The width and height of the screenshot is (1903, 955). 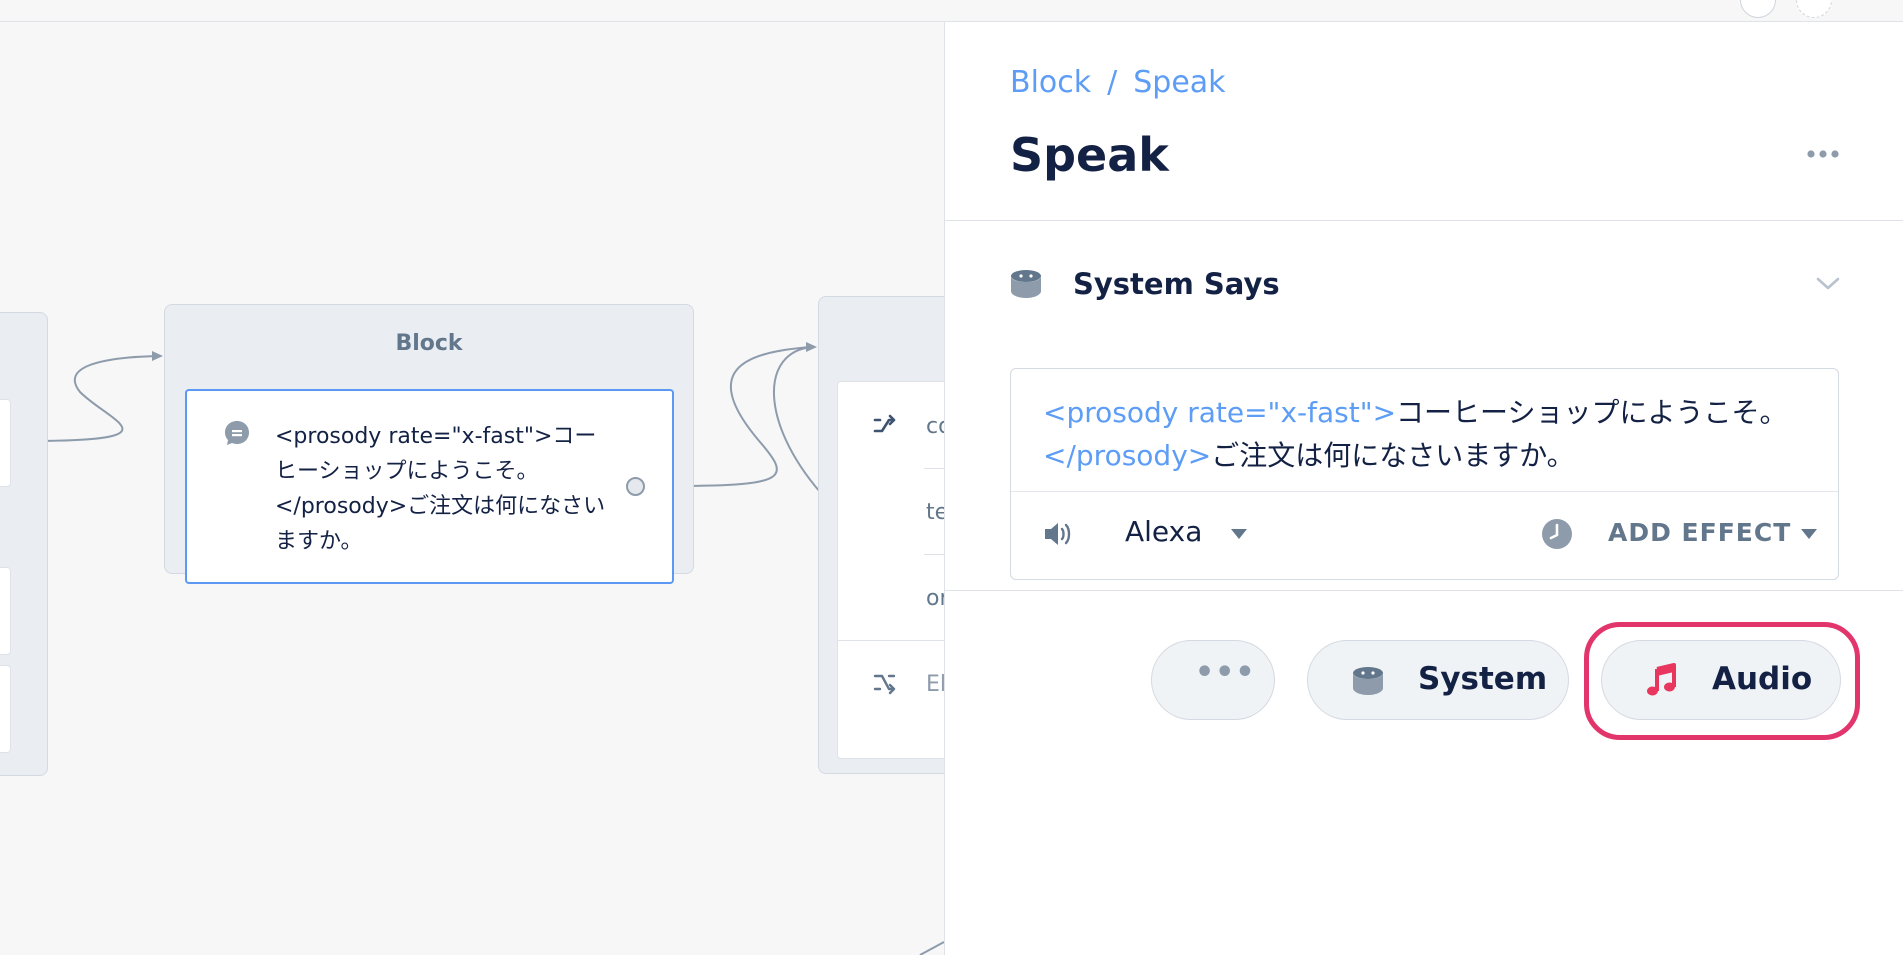 I want to click on add-system-label: System, so click(x=1483, y=679).